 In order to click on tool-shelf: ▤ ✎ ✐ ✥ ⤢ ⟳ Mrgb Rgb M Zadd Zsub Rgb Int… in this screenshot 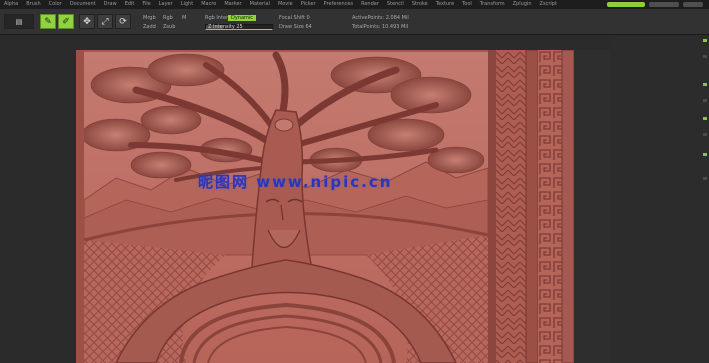, I will do `click(354, 22)`.